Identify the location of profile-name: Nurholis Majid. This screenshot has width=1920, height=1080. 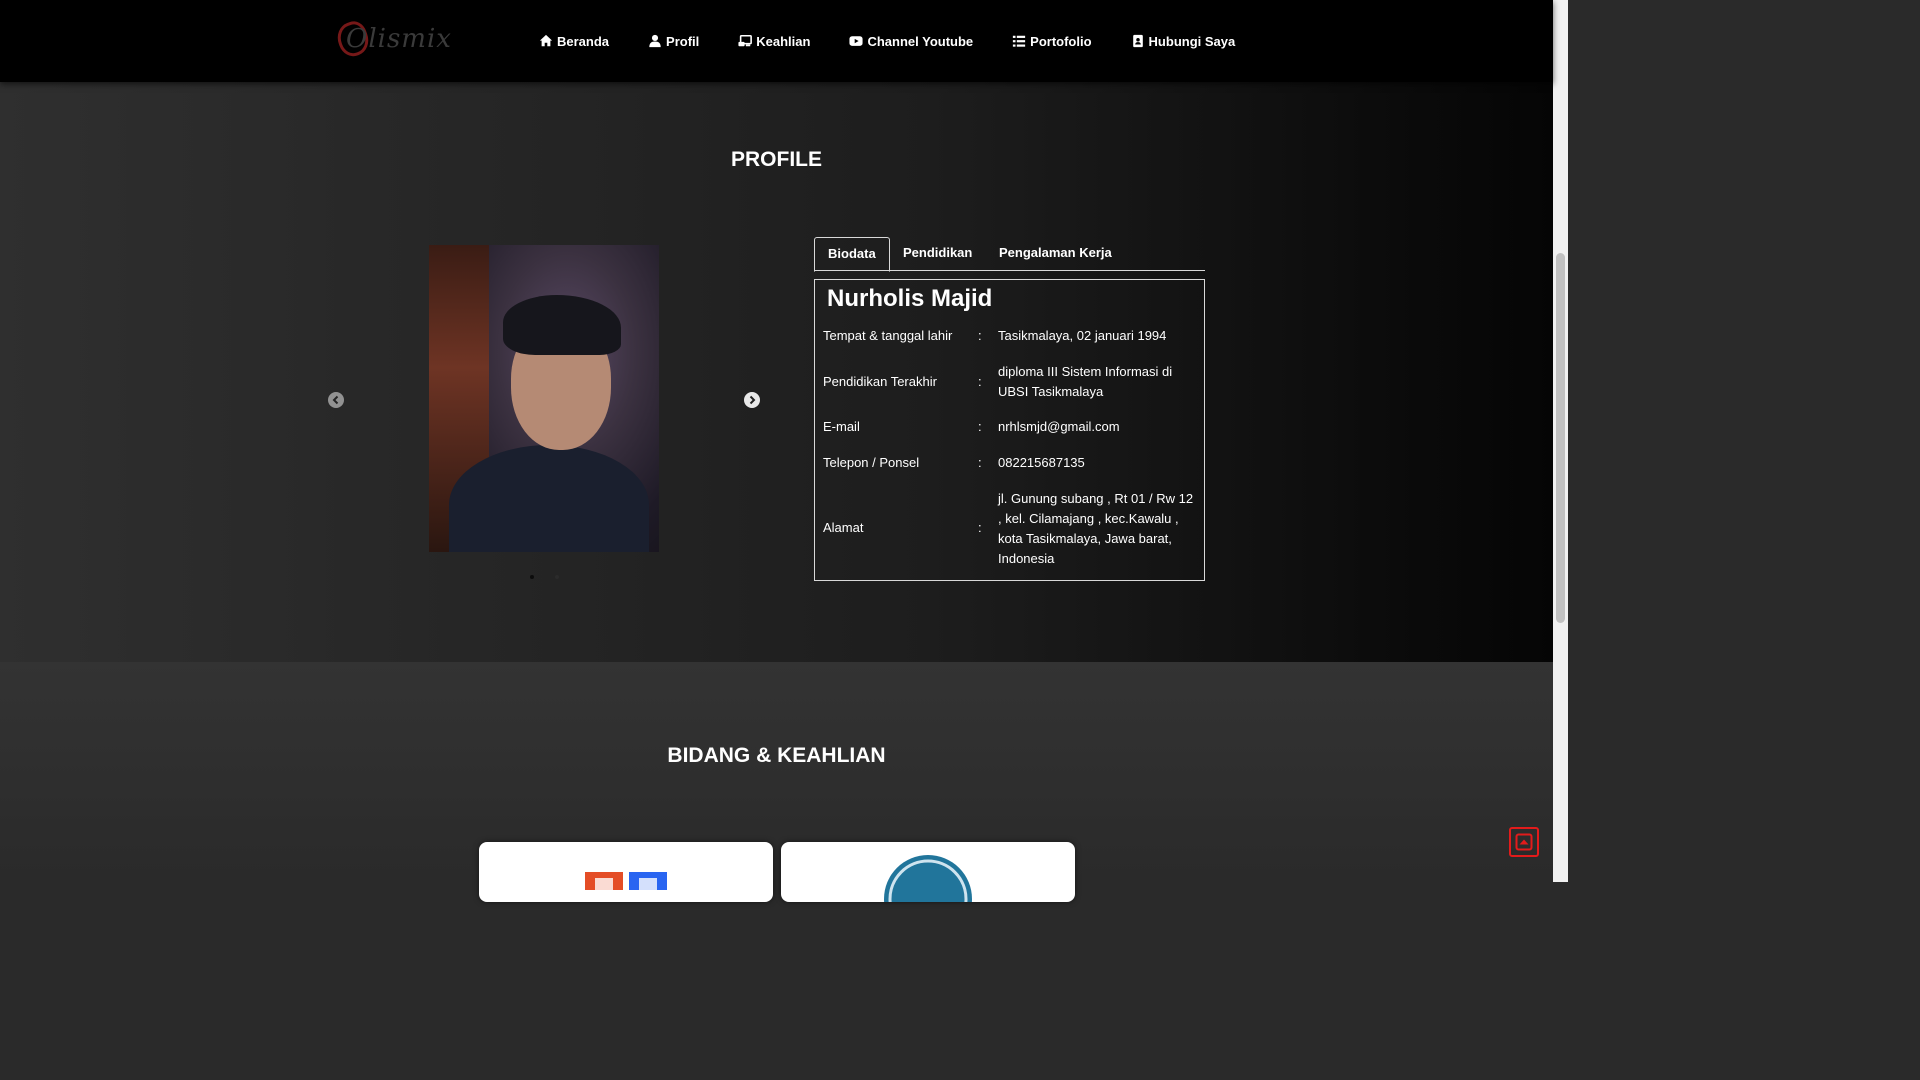
(910, 298).